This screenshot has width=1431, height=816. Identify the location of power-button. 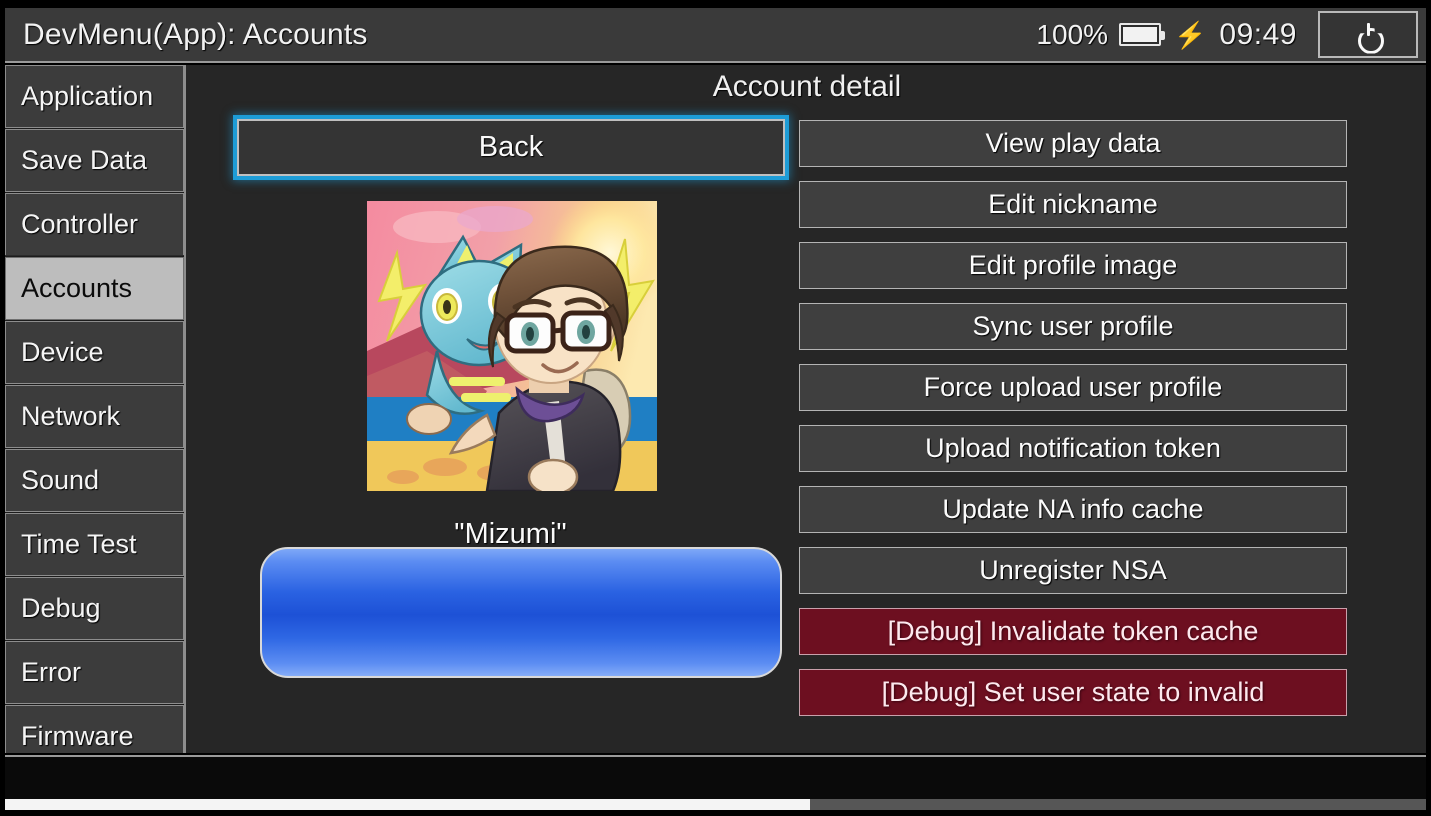
(1368, 34).